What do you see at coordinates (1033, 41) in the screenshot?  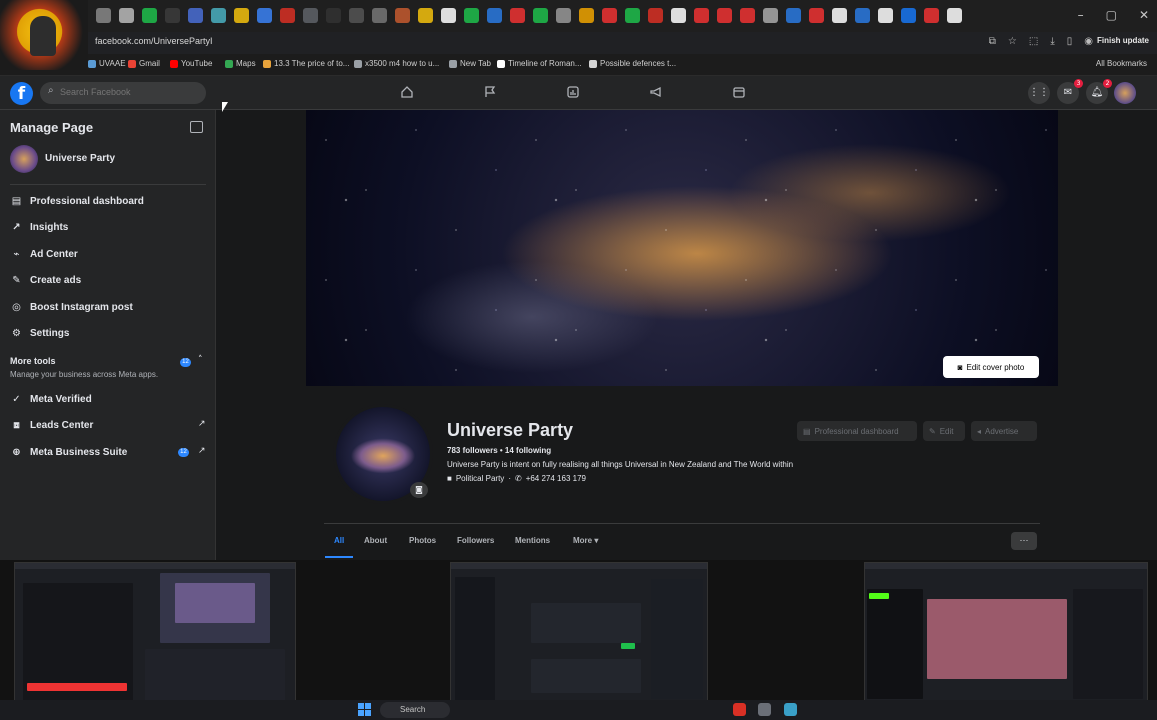 I see `extensions-icon: ⬚` at bounding box center [1033, 41].